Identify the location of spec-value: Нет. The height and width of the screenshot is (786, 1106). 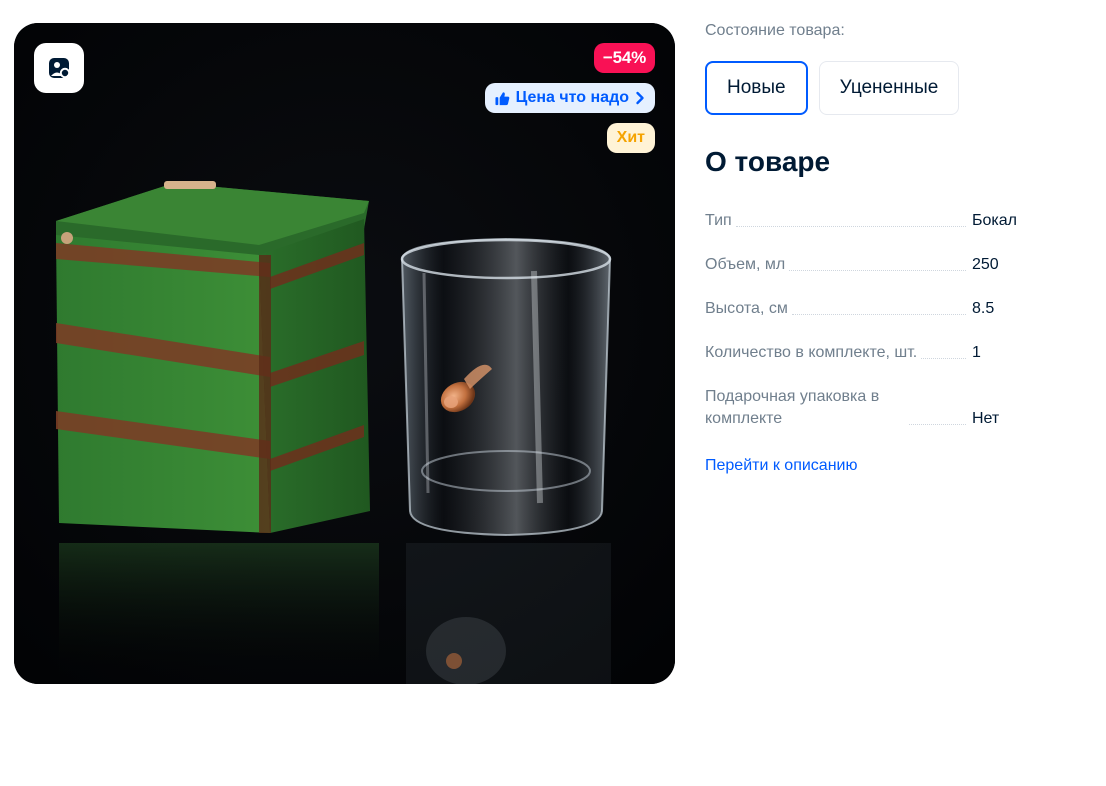
(986, 418).